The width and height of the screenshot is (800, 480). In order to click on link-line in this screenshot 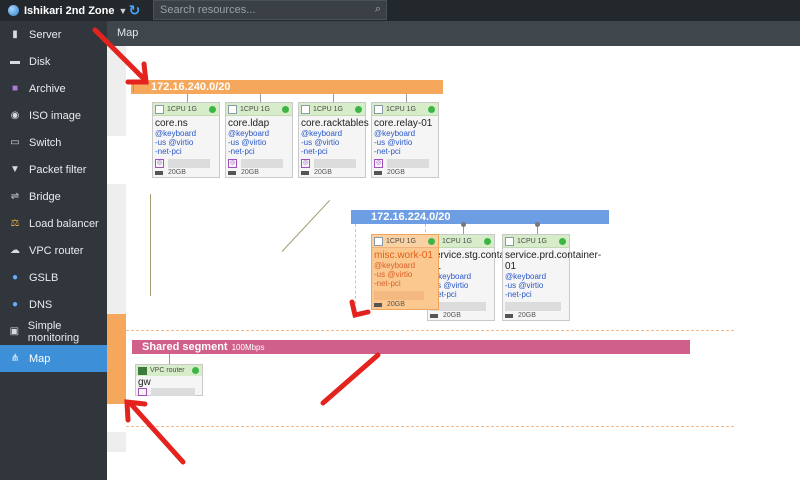, I will do `click(150, 245)`.